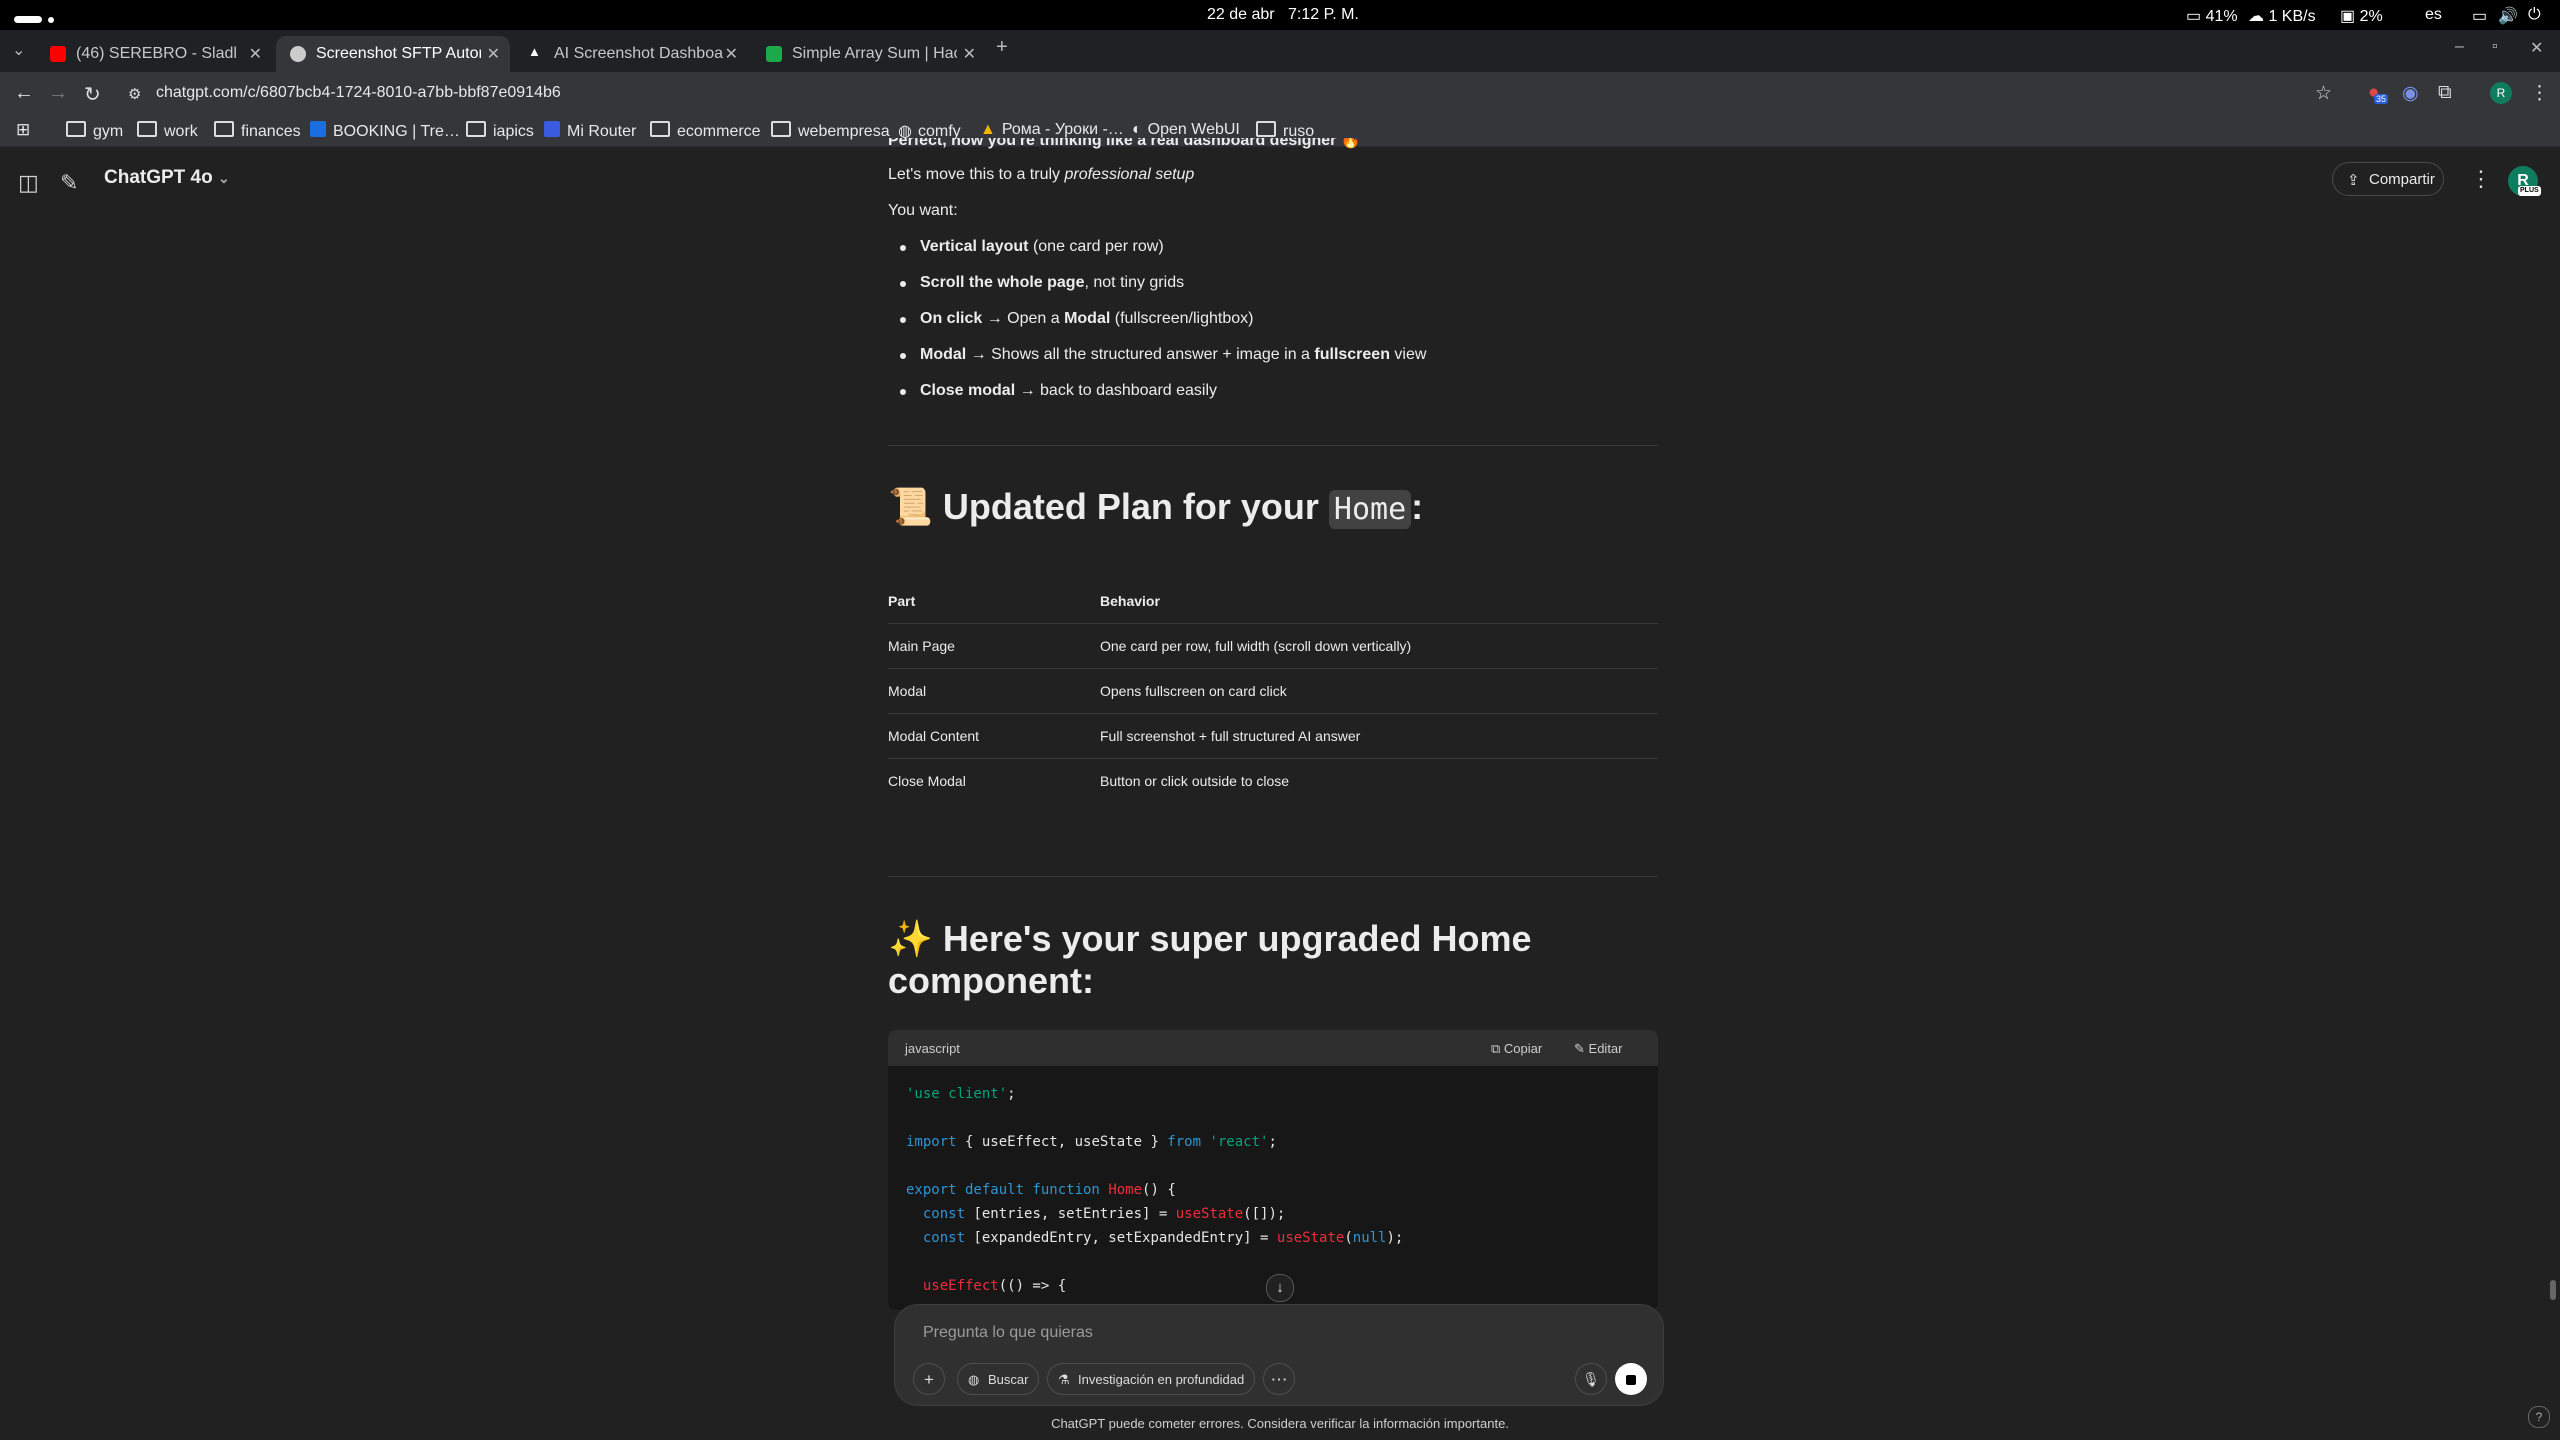 The image size is (2560, 1440). What do you see at coordinates (998, 1379) in the screenshot?
I see `search-button: ◍ Buscar` at bounding box center [998, 1379].